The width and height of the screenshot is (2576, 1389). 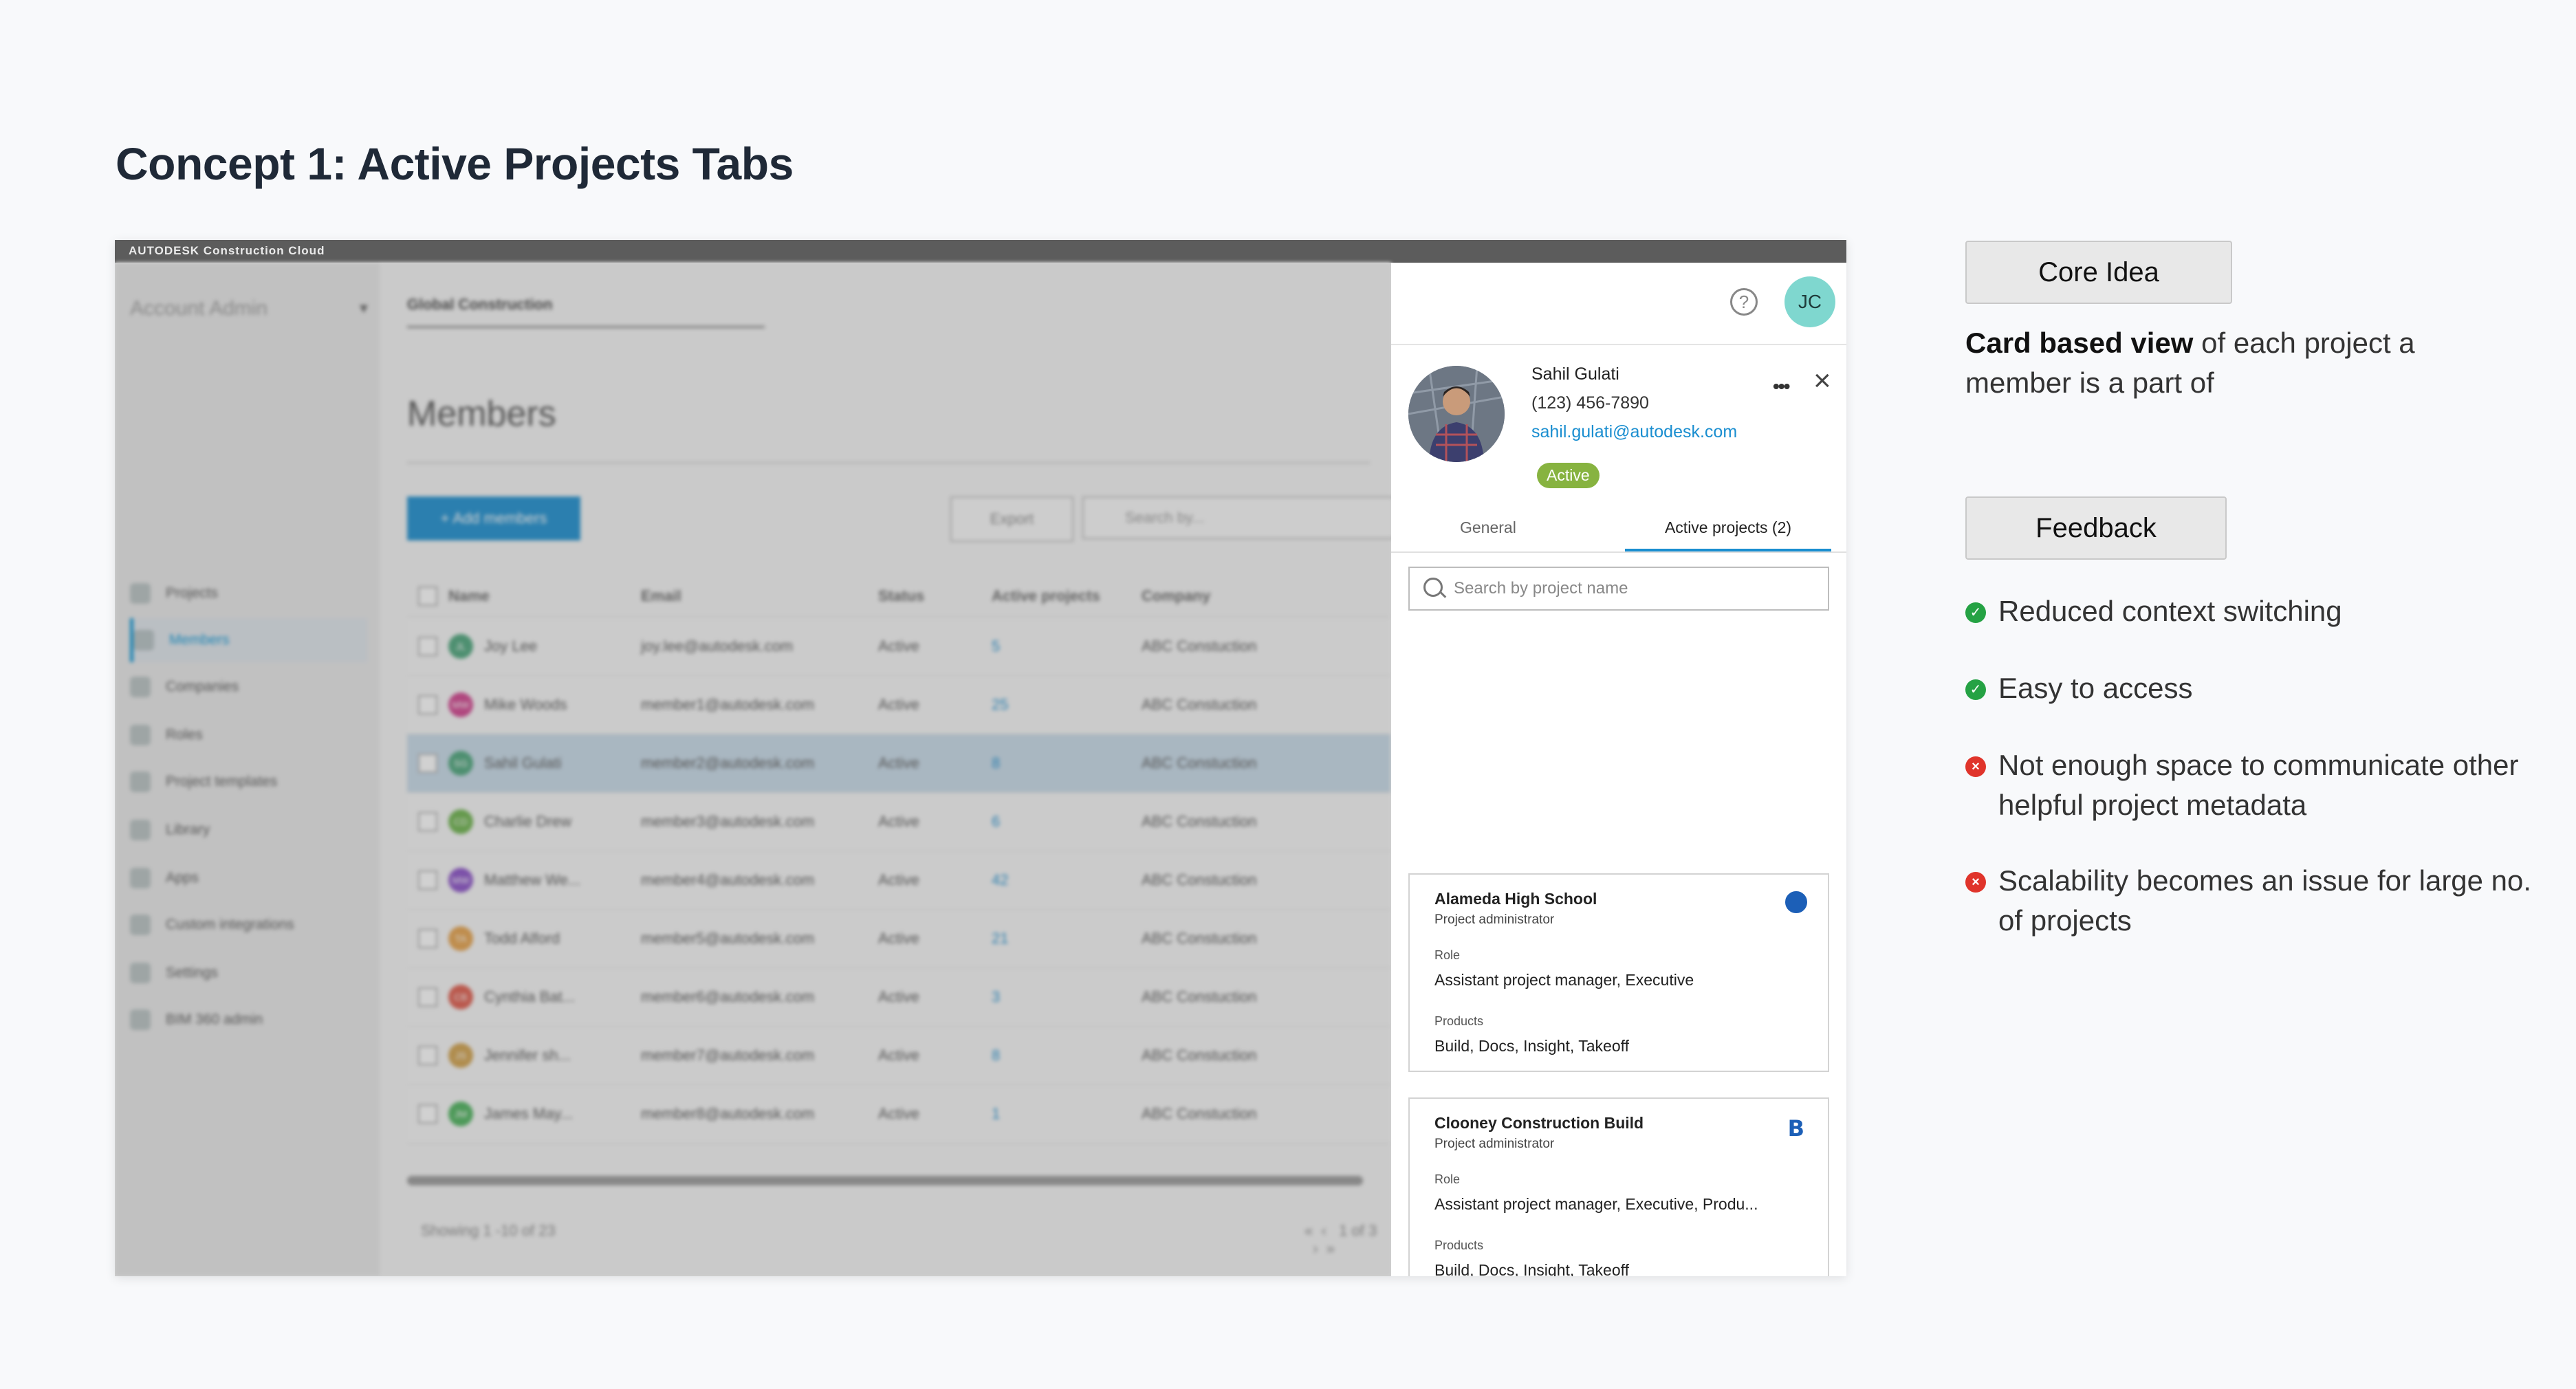 I want to click on sidebar-item-apps: Apps, so click(x=247, y=878).